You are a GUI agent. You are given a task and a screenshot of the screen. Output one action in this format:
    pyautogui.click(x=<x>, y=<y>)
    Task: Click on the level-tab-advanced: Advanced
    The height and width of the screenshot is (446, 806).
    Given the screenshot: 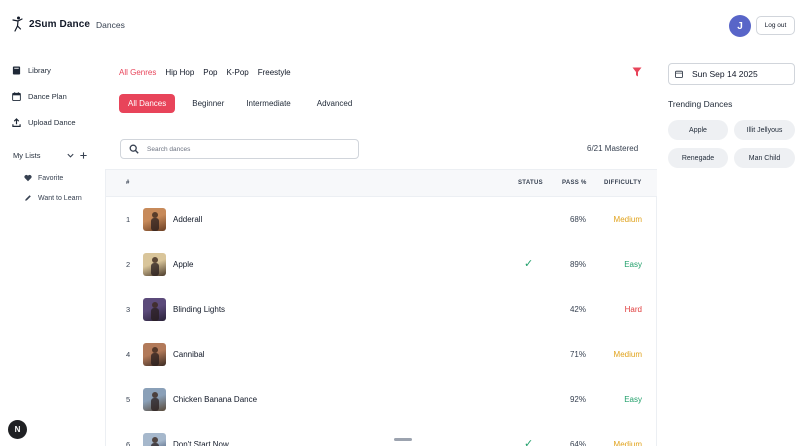 What is the action you would take?
    pyautogui.click(x=331, y=103)
    